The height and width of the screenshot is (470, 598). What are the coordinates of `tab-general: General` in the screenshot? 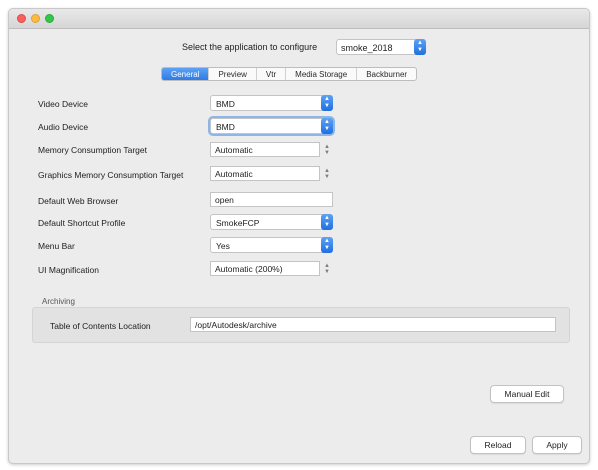 It's located at (186, 74).